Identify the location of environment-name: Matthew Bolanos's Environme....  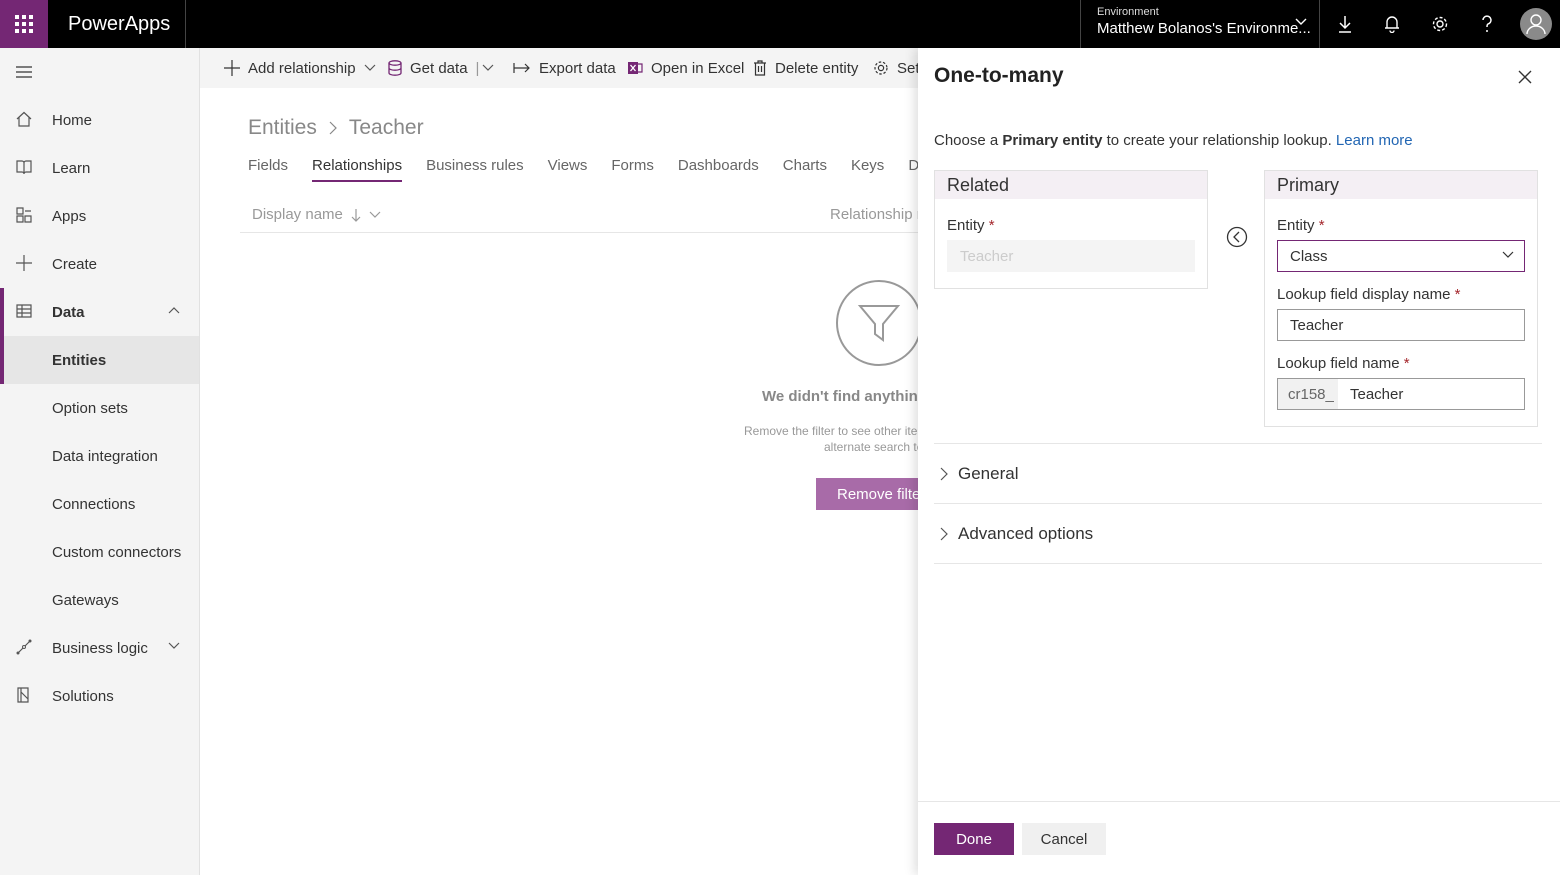
(1204, 28).